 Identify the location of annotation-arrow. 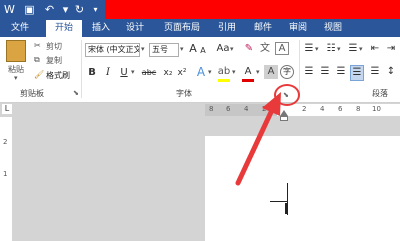
(258, 139).